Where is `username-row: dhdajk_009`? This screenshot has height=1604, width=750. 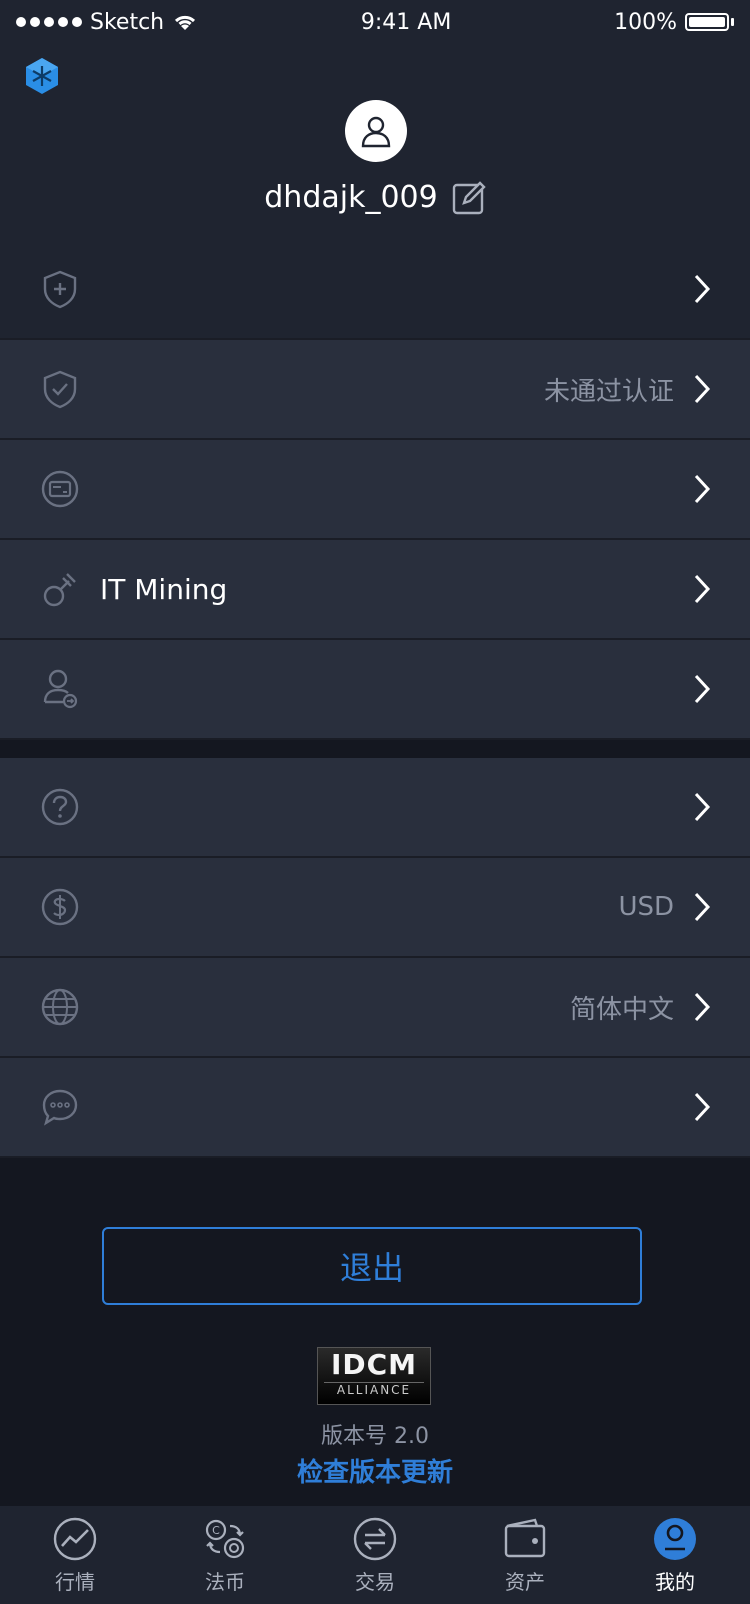 username-row: dhdajk_009 is located at coordinates (375, 197).